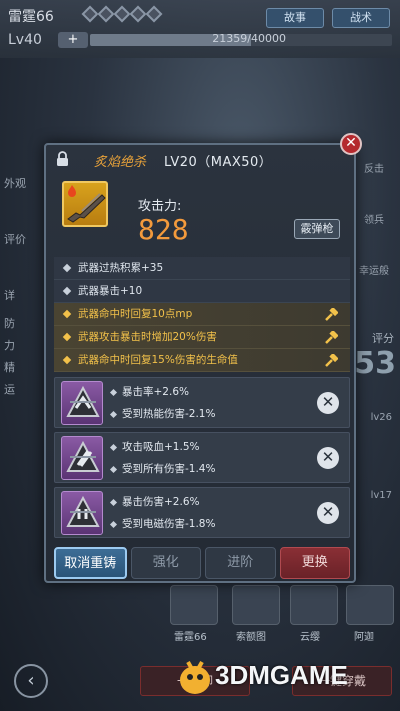 This screenshot has height=711, width=400. I want to click on reforge-item: 暴击伤害+2.6% 受到电磁伤害-1.8% ✕, so click(202, 512).